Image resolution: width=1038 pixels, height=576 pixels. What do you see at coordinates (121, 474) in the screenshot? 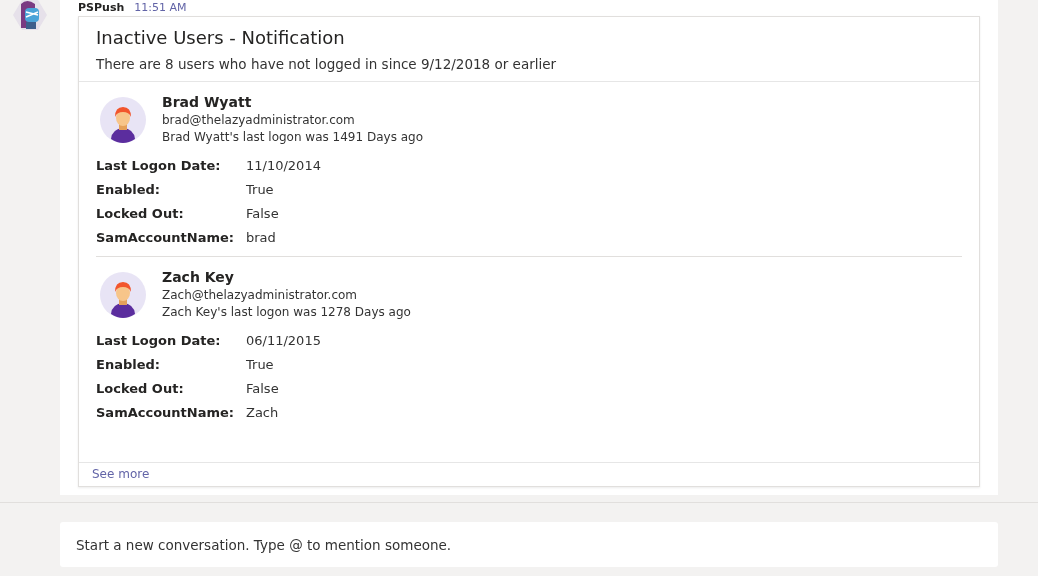
I see `see-more-link: See more` at bounding box center [121, 474].